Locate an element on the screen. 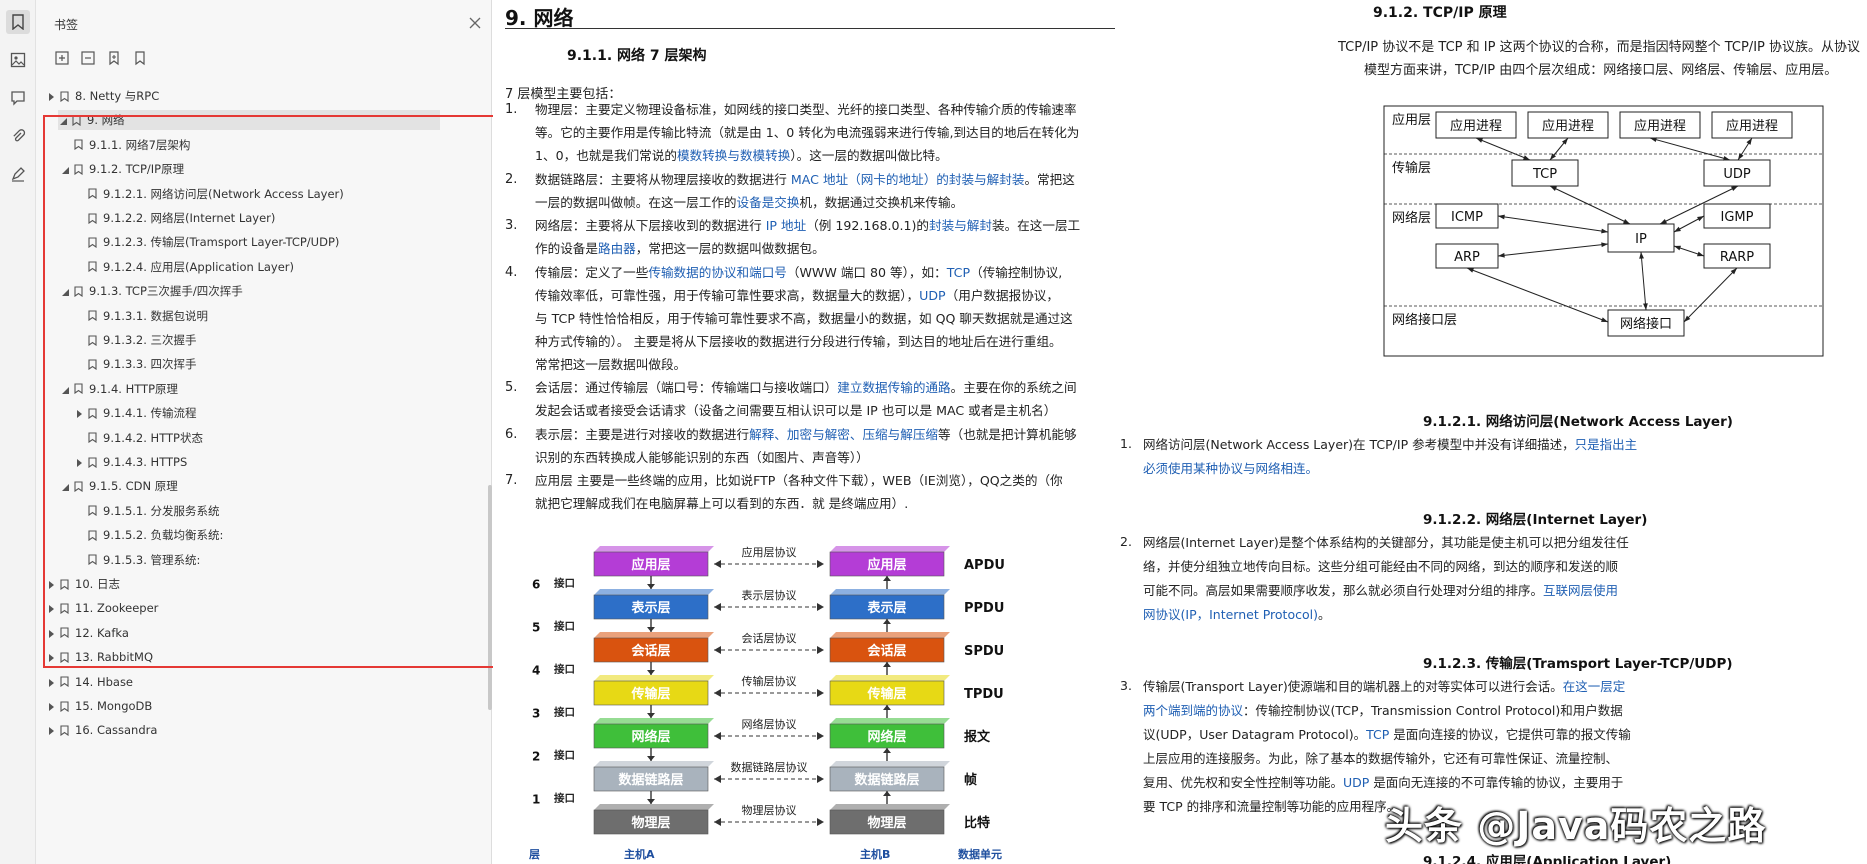 The image size is (1867, 864). bookmark-item: 16. Cassandra is located at coordinates (256, 730).